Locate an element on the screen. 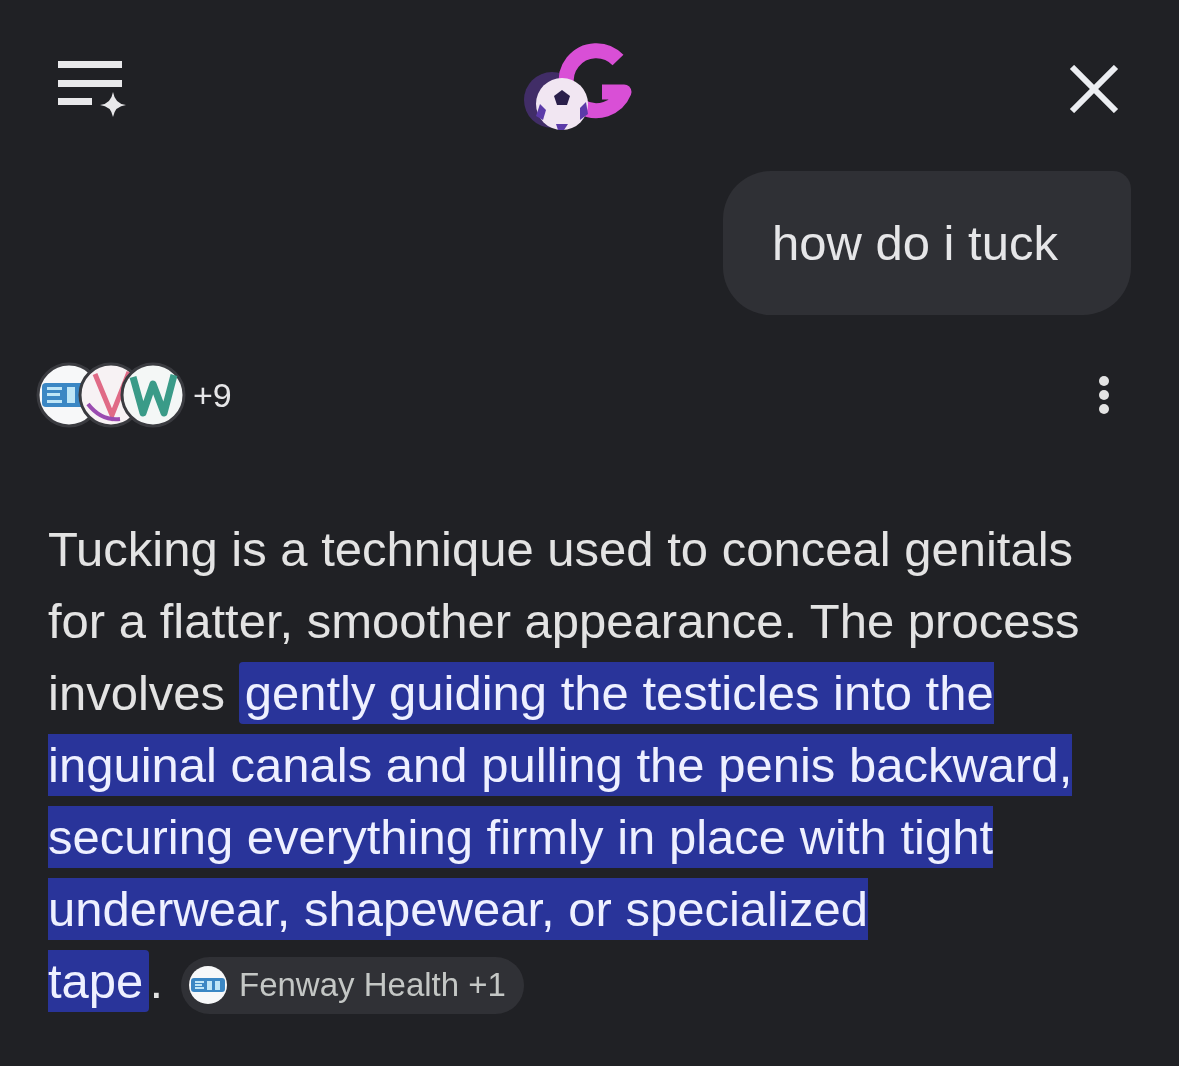 The width and height of the screenshot is (1179, 1066). striped-logo-icon is located at coordinates (208, 985).